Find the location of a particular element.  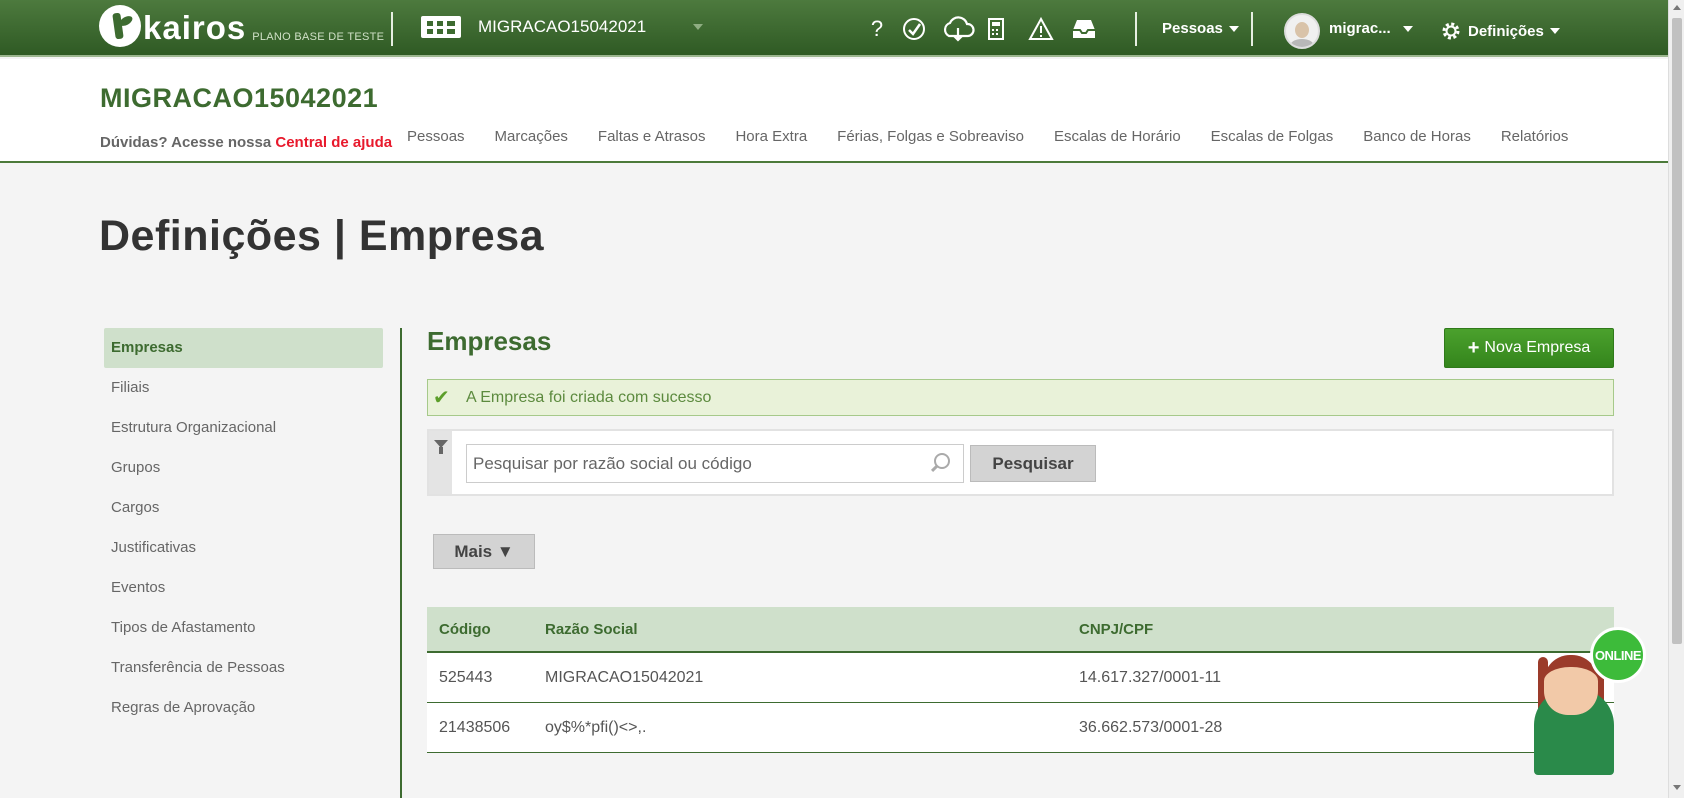

nav-item-hora-extra: Hora Extra is located at coordinates (771, 136).